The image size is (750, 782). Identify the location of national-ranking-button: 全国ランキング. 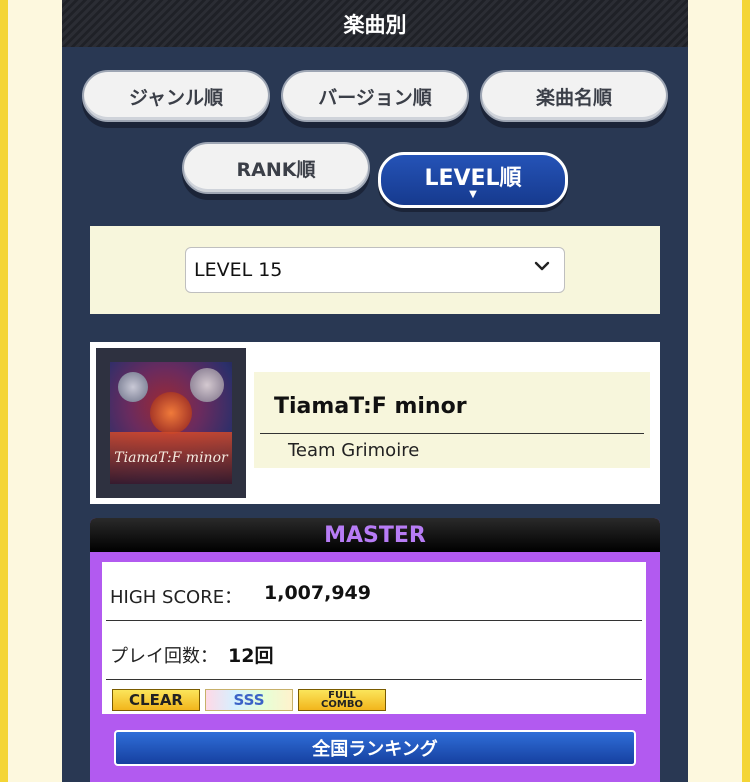
(375, 748).